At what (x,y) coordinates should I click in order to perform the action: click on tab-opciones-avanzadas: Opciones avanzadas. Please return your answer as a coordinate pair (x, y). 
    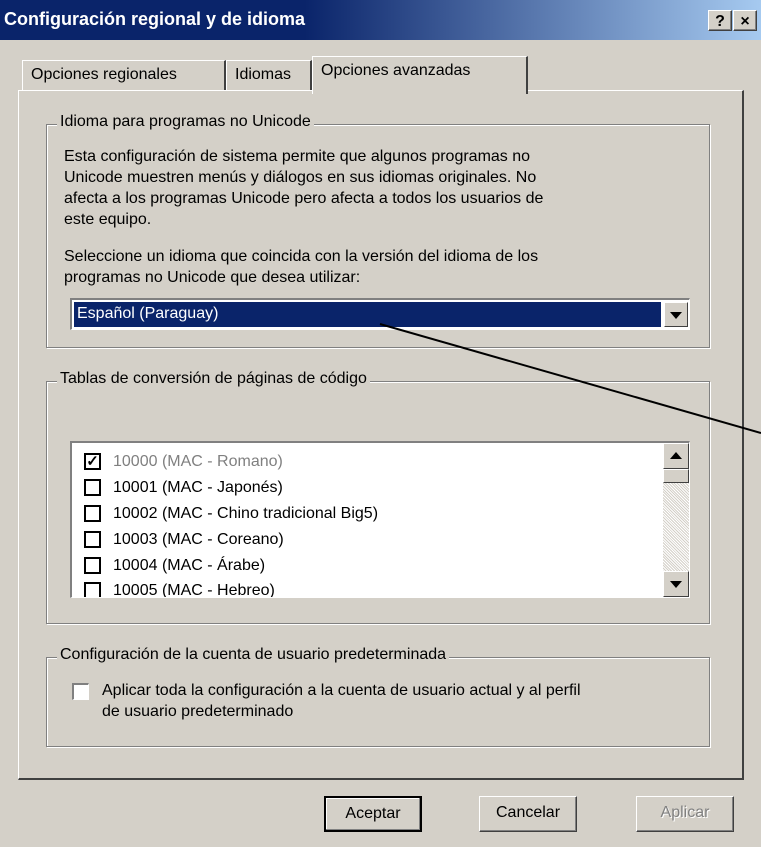
    Looking at the image, I should click on (420, 75).